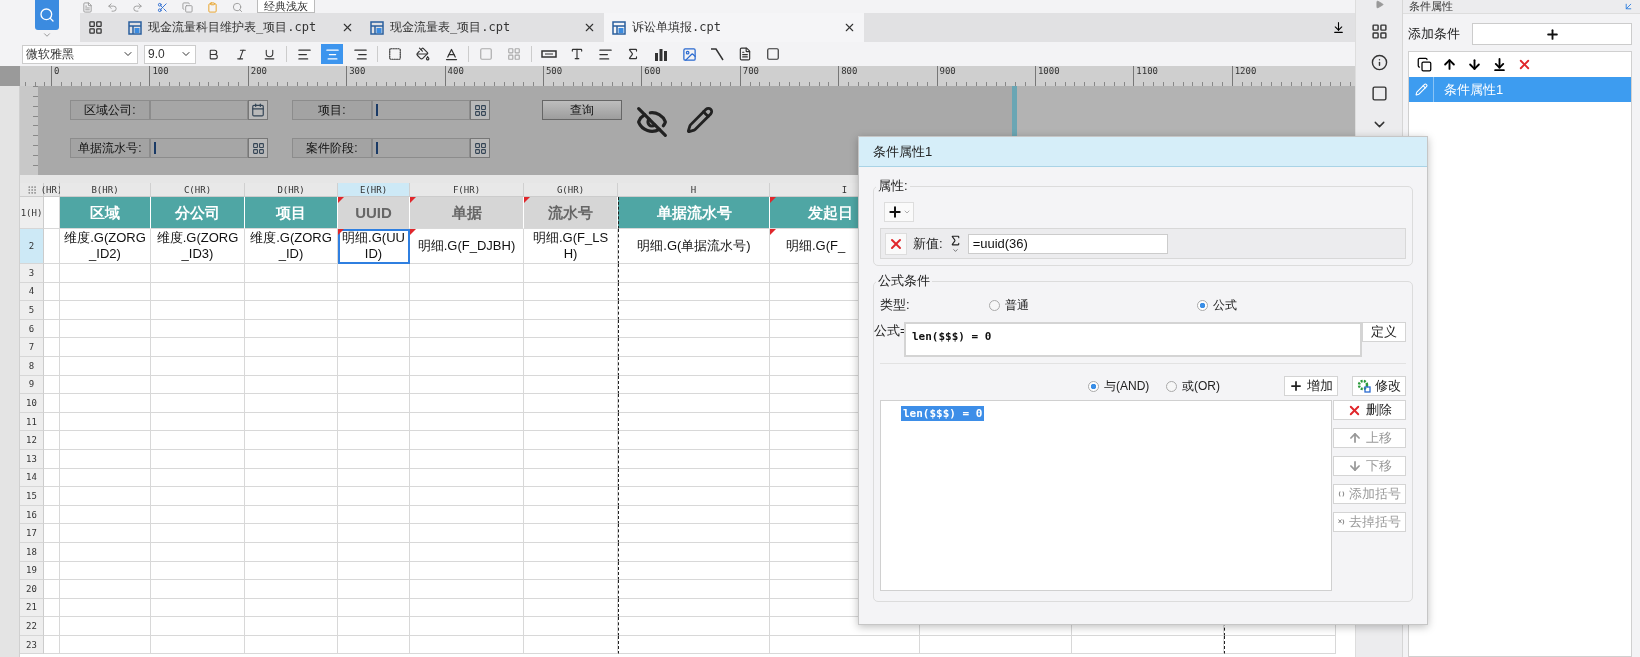 The height and width of the screenshot is (657, 1640). What do you see at coordinates (1424, 64) in the screenshot?
I see `copy-icon` at bounding box center [1424, 64].